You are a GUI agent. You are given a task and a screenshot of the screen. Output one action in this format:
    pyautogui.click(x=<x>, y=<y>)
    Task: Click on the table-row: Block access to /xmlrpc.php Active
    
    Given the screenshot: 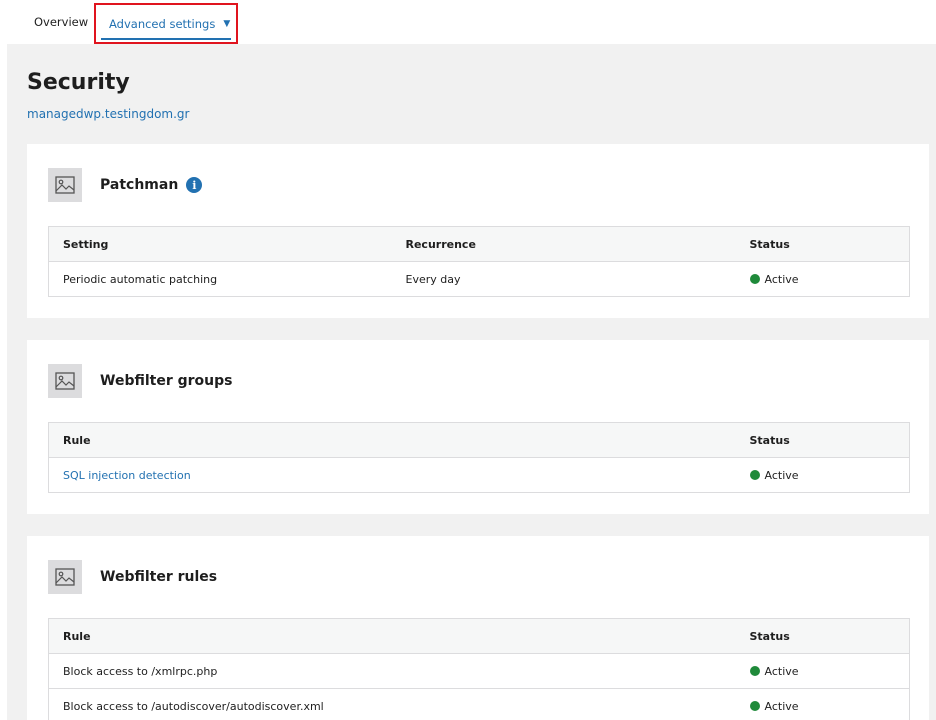 What is the action you would take?
    pyautogui.click(x=479, y=671)
    